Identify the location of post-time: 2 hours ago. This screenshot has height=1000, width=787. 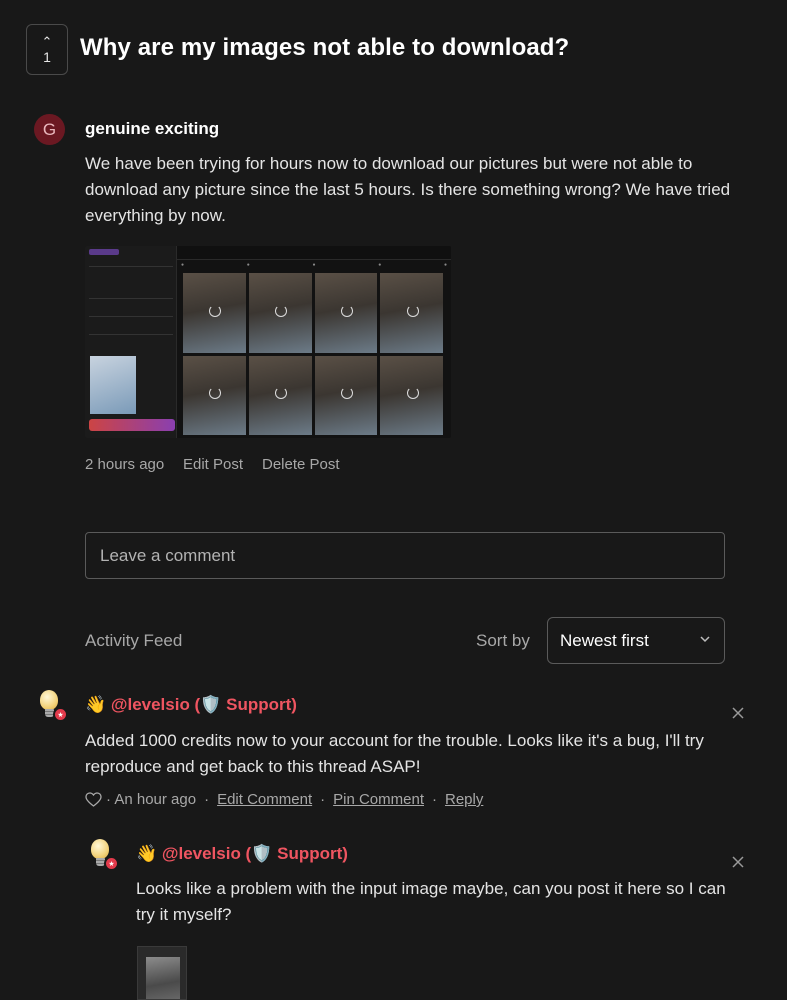
(125, 464).